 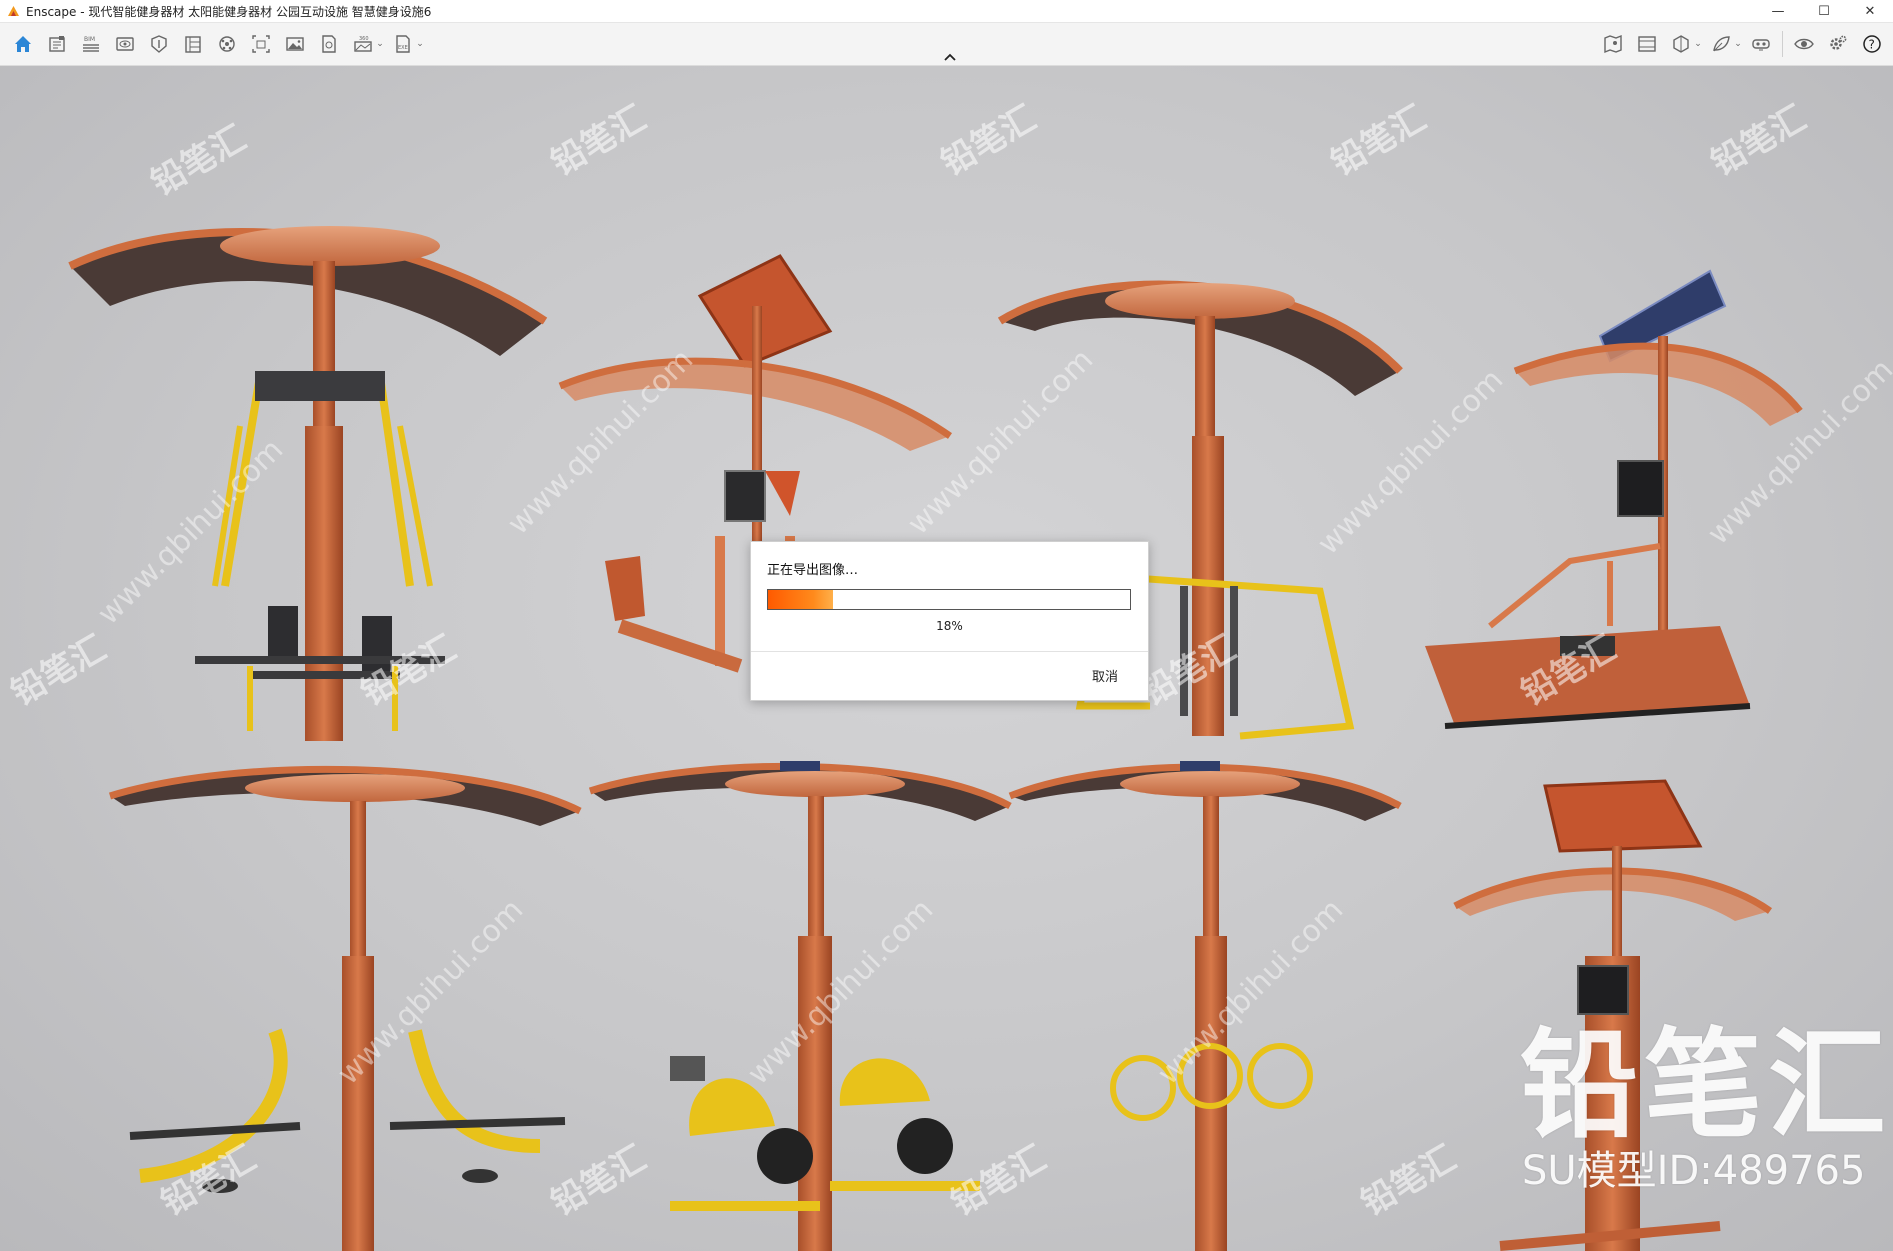 I want to click on toolbar-left-group: BIM 360 ⌄ EXE ⌄, so click(x=216, y=44).